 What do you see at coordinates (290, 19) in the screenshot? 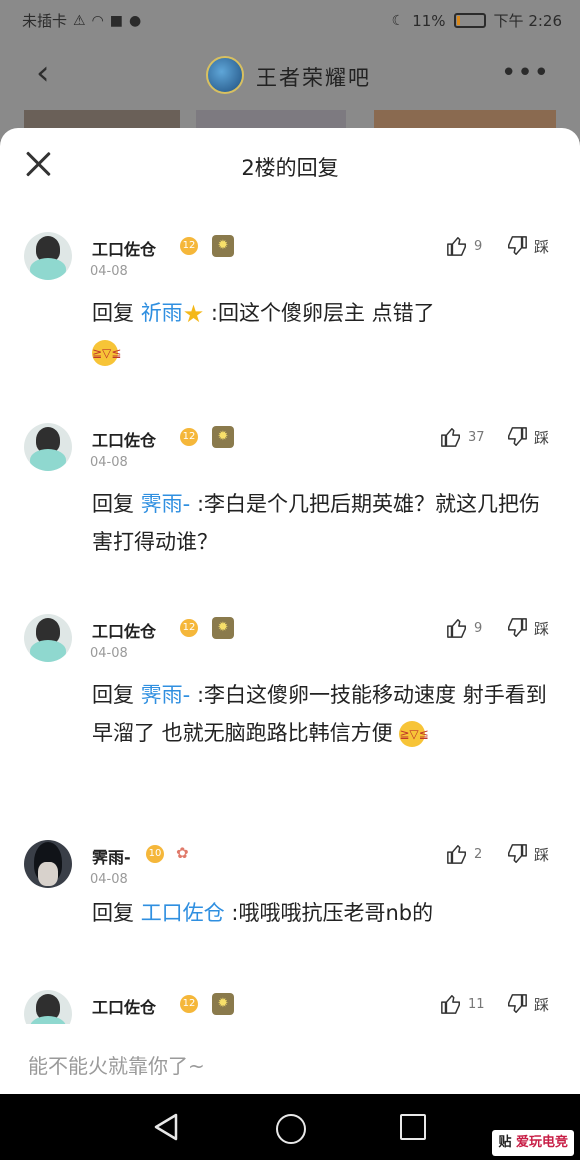
I see `status-bar: 未插卡 ⚠ ◠ ■ ● ☾ 11% 下午 2:26` at bounding box center [290, 19].